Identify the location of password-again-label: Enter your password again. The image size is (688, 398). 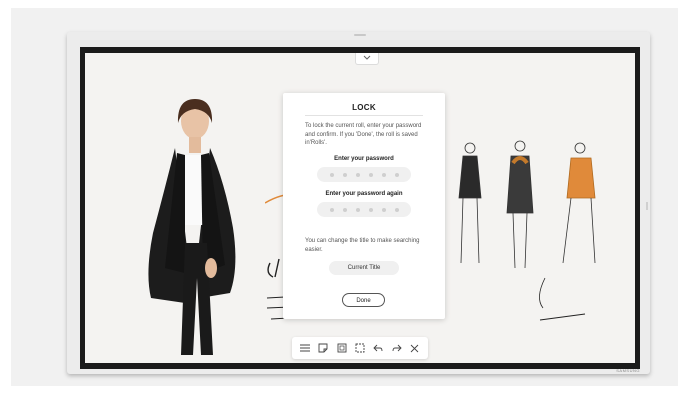
(364, 194).